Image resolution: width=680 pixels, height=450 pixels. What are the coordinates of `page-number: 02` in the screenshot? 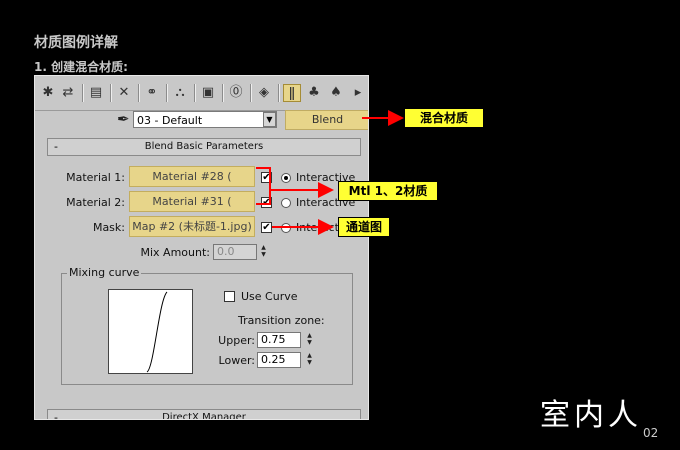 It's located at (651, 433).